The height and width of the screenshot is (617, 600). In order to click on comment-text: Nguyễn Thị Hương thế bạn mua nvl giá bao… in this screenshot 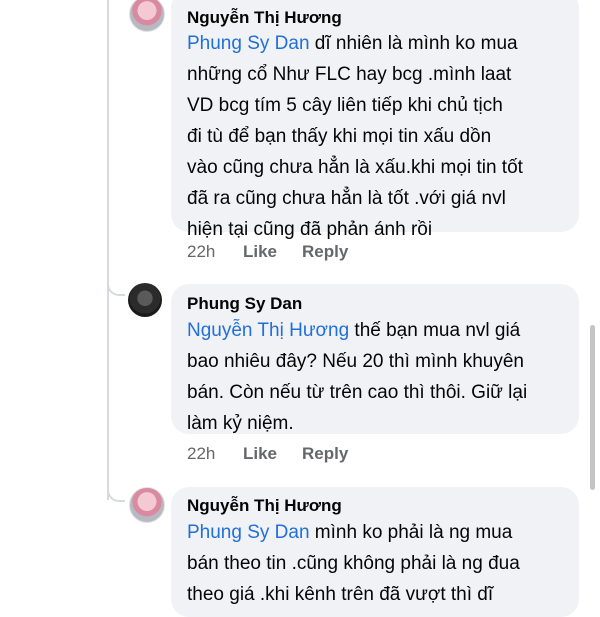, I will do `click(382, 377)`.